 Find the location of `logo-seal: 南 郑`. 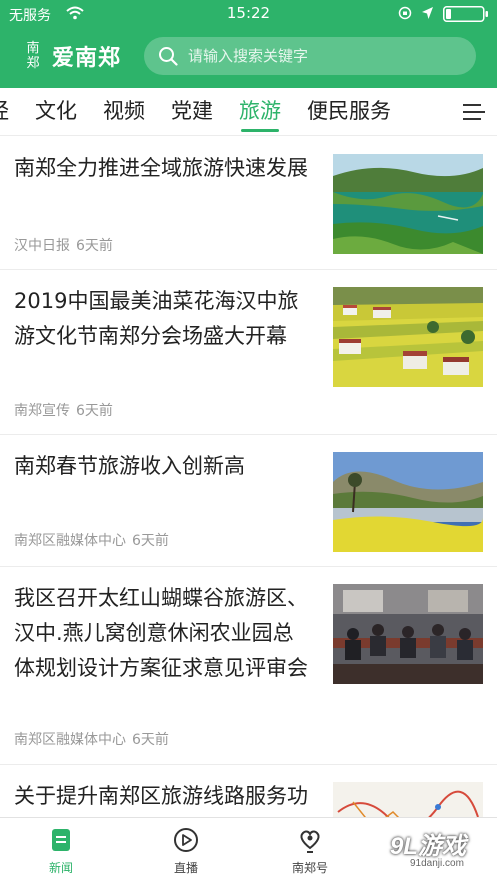

logo-seal: 南 郑 is located at coordinates (33, 56).